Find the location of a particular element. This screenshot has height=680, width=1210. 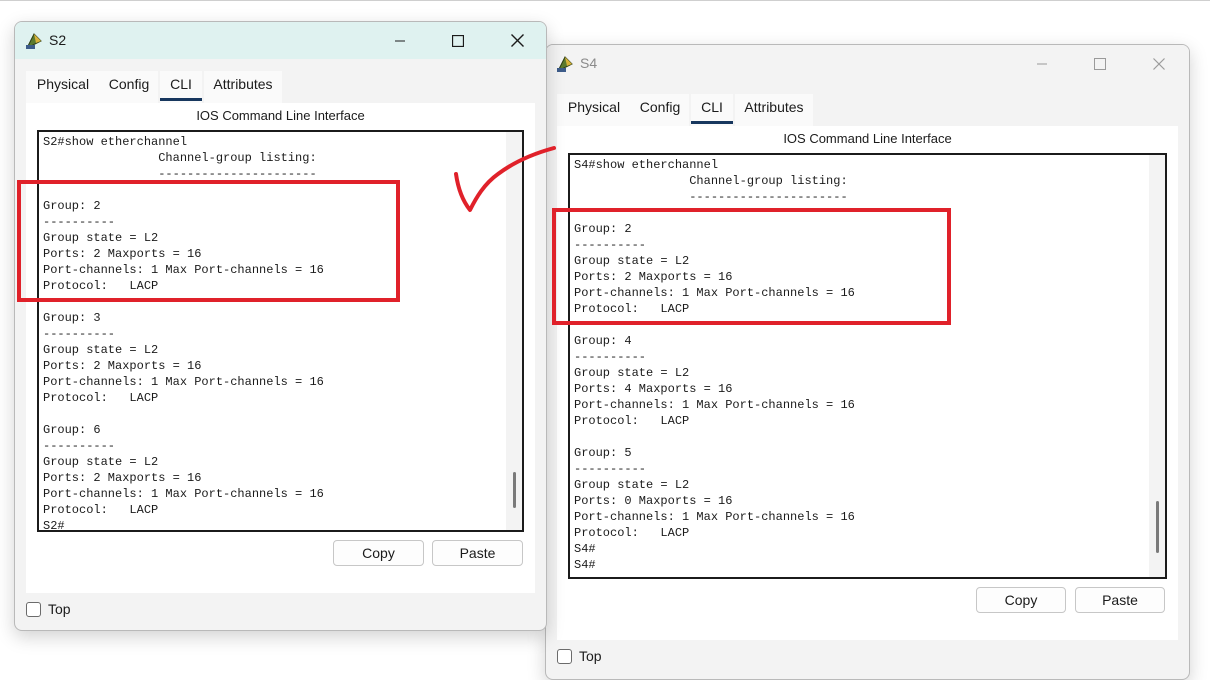

titlebar-s2: S2 is located at coordinates (280, 40).